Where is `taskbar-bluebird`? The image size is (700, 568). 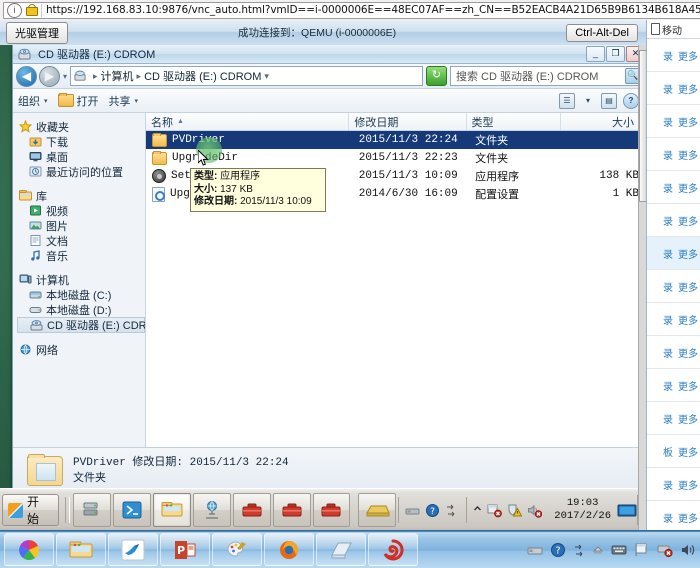 taskbar-bluebird is located at coordinates (133, 549).